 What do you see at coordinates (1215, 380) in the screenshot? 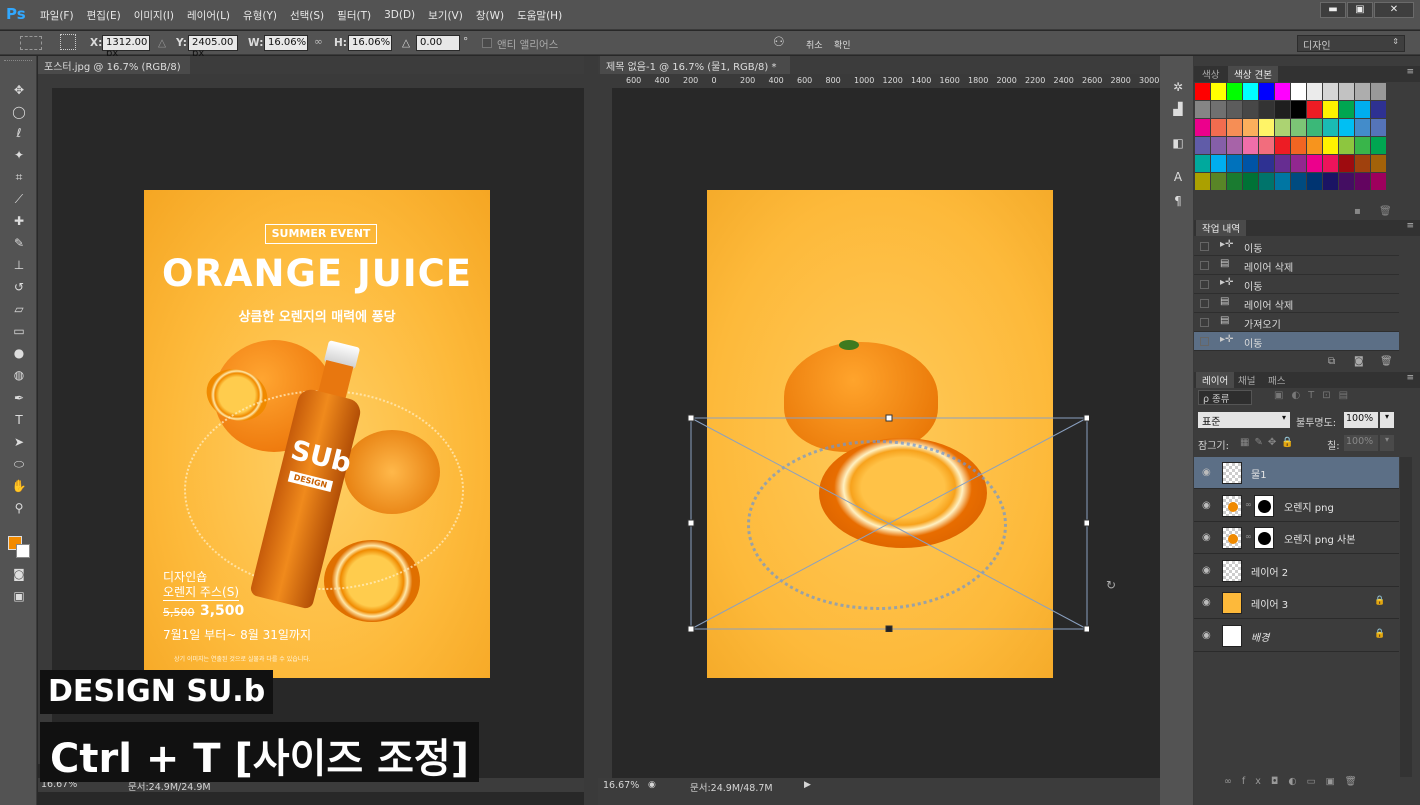
I see `tab-layers: 레이어` at bounding box center [1215, 380].